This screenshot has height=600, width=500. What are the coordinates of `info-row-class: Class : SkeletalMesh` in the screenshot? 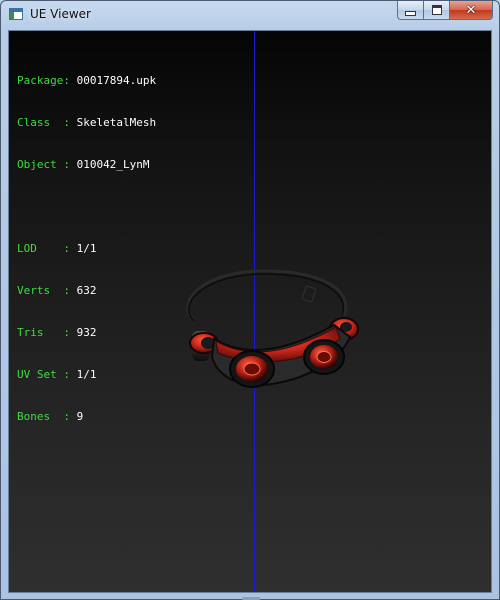 It's located at (86, 123).